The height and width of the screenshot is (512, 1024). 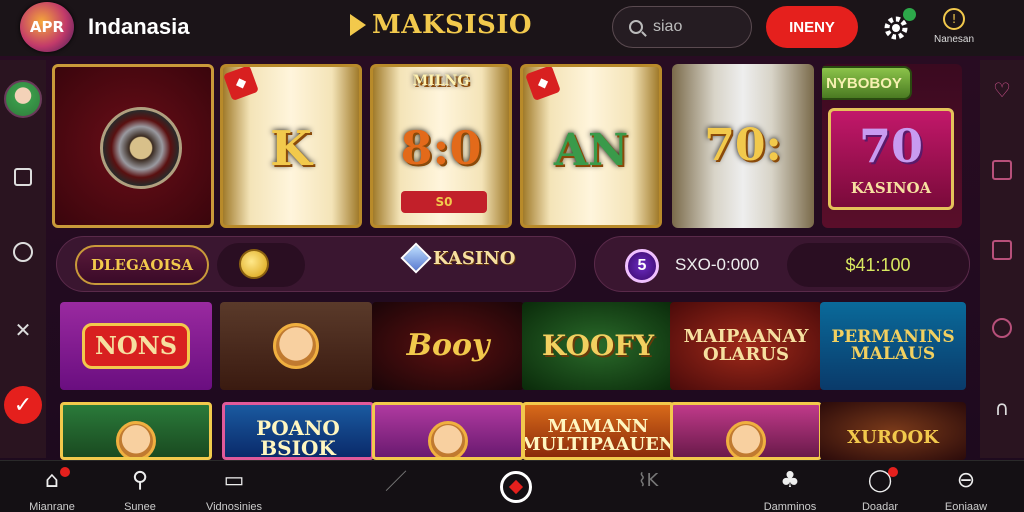 I want to click on check-icon: ✓, so click(x=23, y=405).